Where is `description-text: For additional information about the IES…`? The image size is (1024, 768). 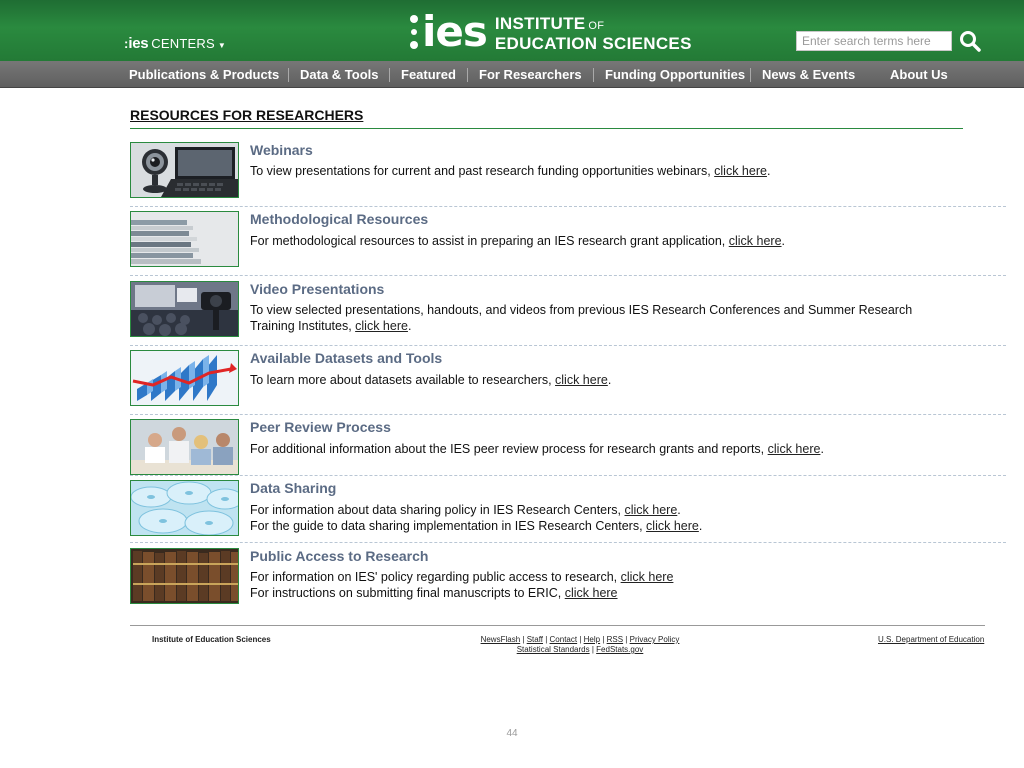
description-text: For additional information about the IES… is located at coordinates (509, 449).